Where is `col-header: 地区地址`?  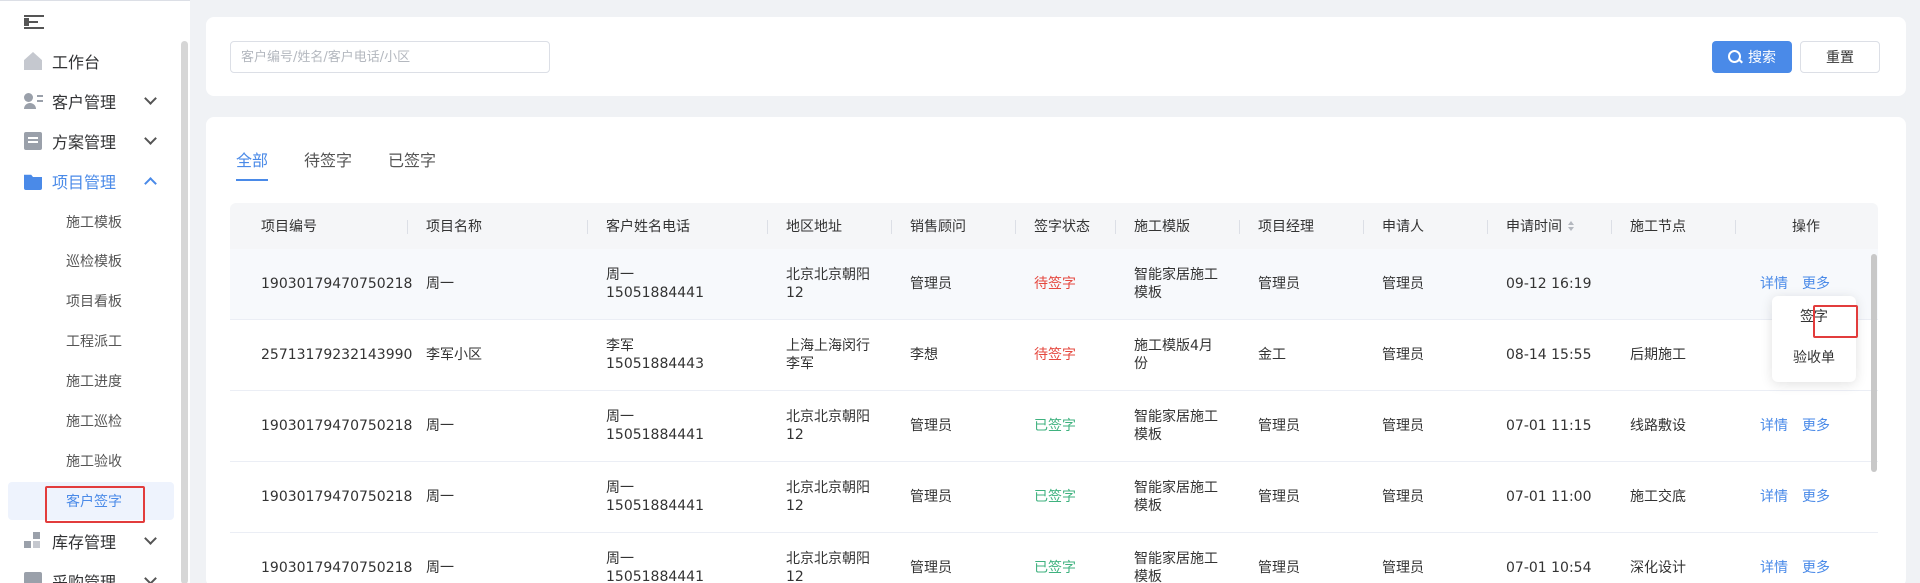
col-header: 地区地址 is located at coordinates (830, 226).